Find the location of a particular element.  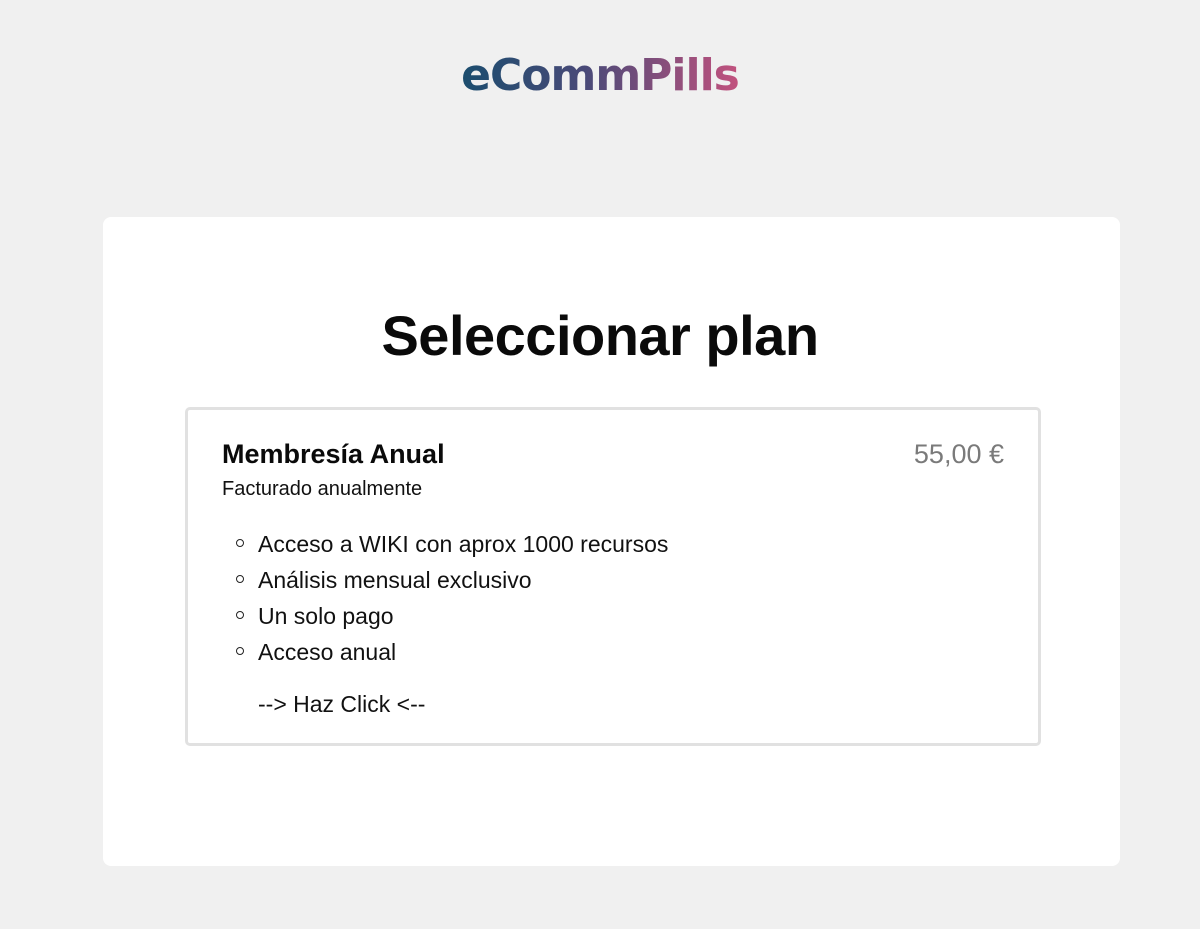

plan-feature-text: Análisis mensual exclusivo is located at coordinates (395, 580).